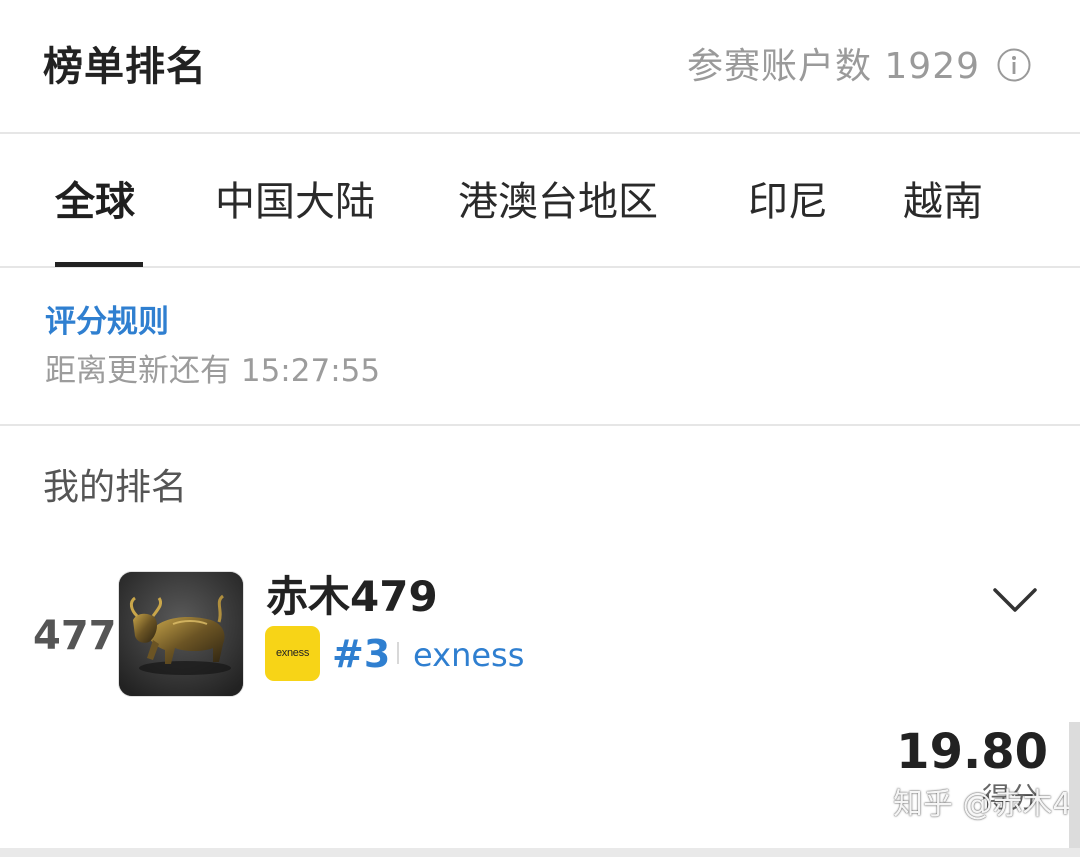 The height and width of the screenshot is (857, 1080). I want to click on tab-vietnam: 越南, so click(943, 202).